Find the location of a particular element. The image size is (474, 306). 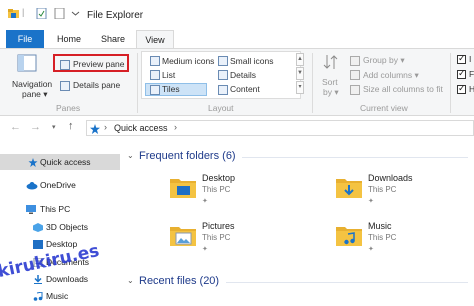

pictures-folder-icon is located at coordinates (183, 236).